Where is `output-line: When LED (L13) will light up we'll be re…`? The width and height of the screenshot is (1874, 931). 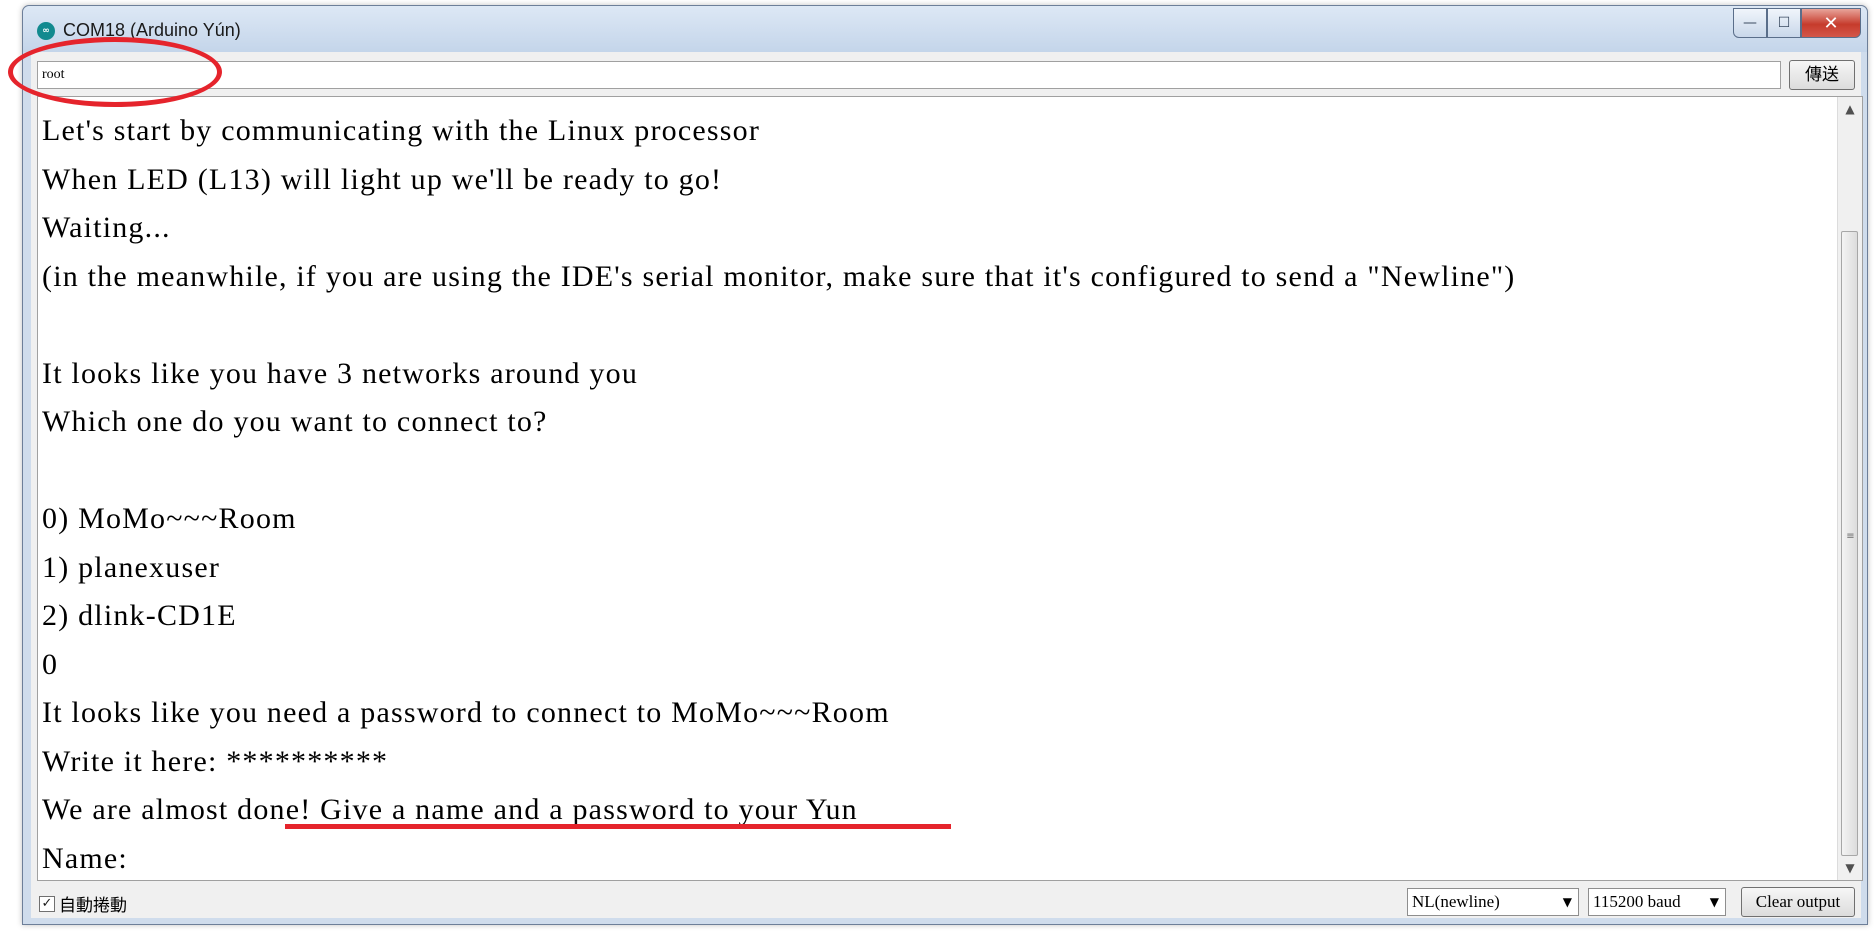 output-line: When LED (L13) will light up we'll be re… is located at coordinates (382, 179).